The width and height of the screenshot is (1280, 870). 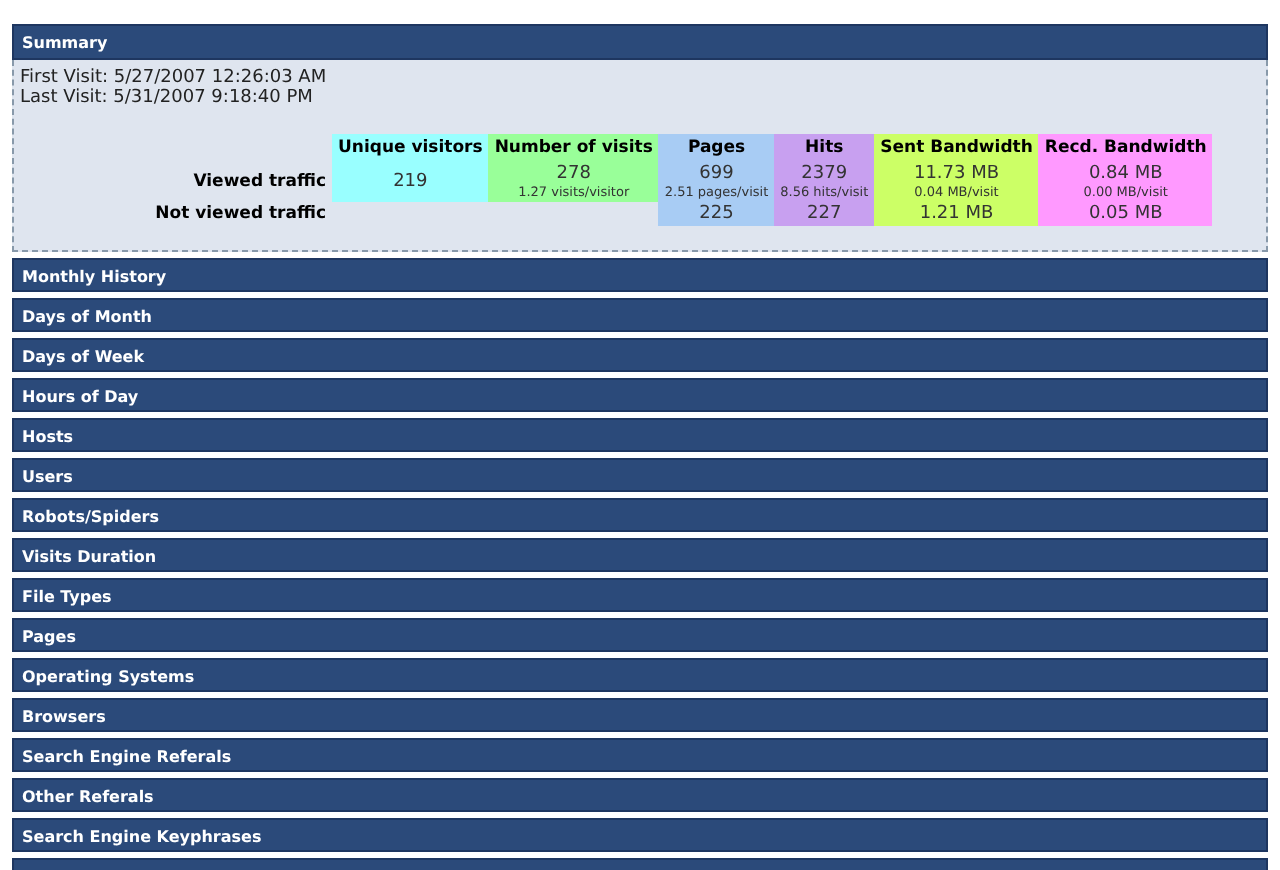 I want to click on row-label: Not viewed traffic, so click(x=240, y=214).